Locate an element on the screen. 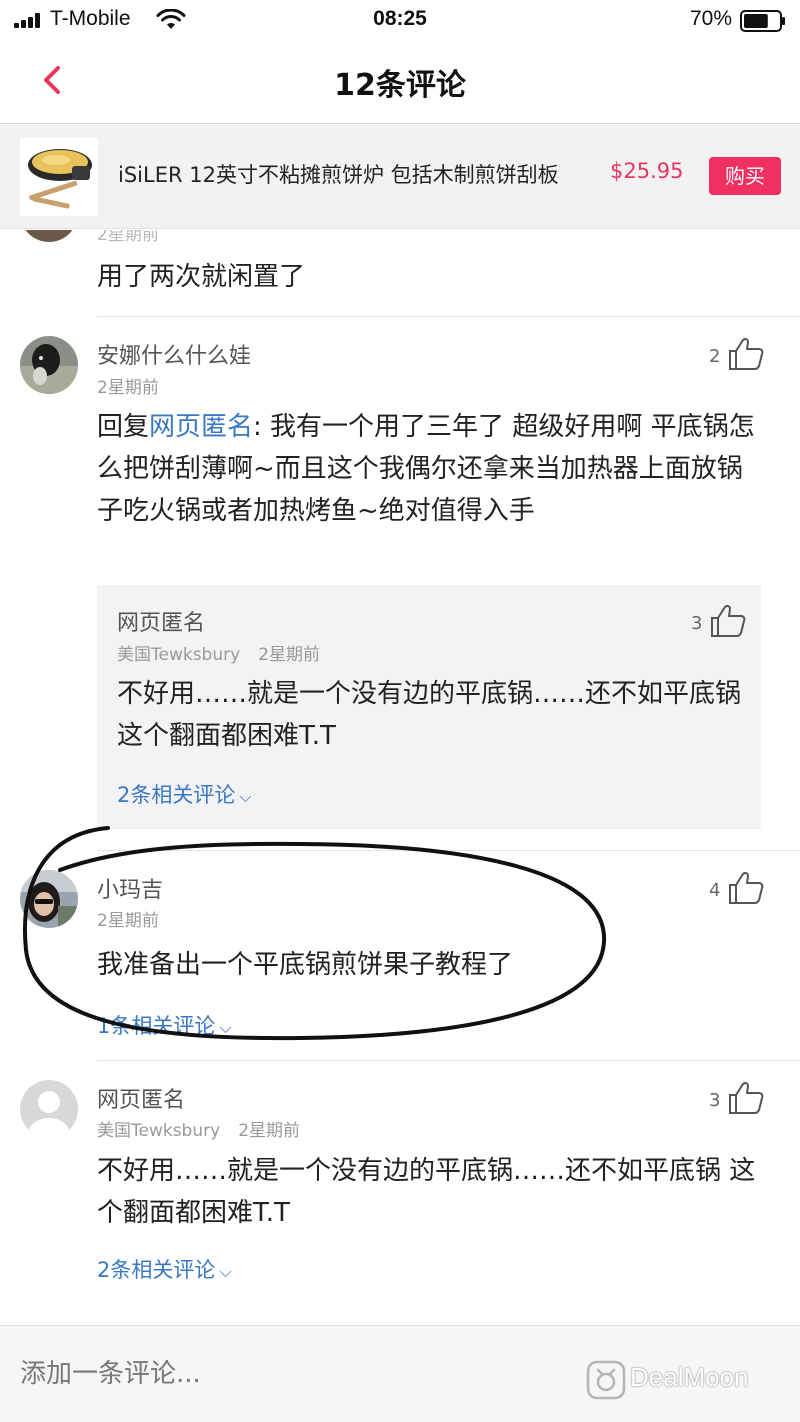  status-bar: T-Mobile 08:25 70% is located at coordinates (400, 20).